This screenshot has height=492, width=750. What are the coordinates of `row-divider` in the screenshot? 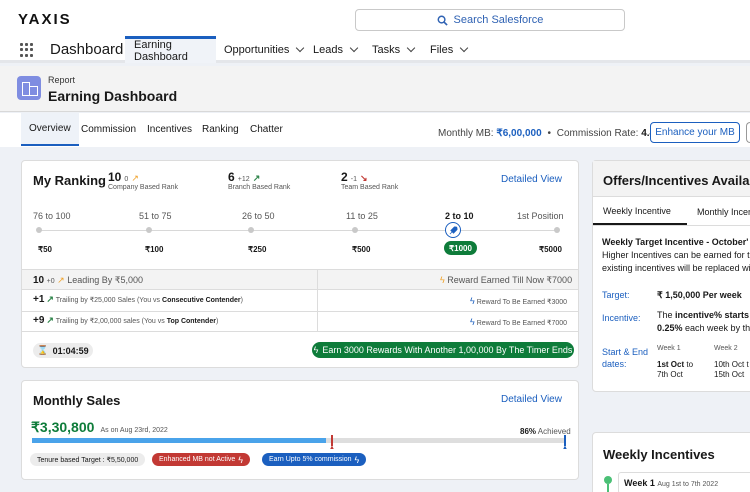 It's located at (300, 331).